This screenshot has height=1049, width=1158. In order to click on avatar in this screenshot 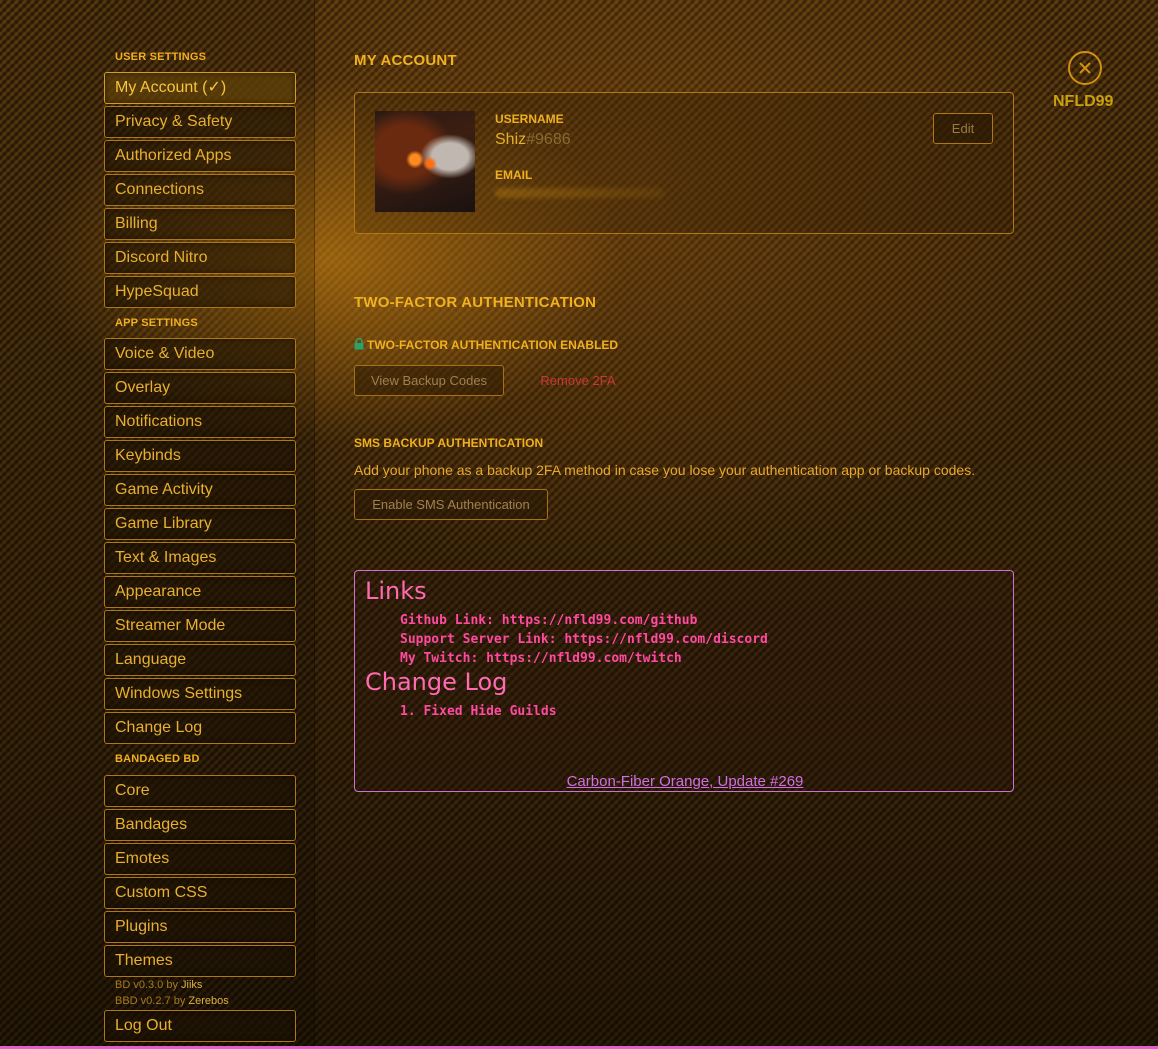, I will do `click(425, 161)`.